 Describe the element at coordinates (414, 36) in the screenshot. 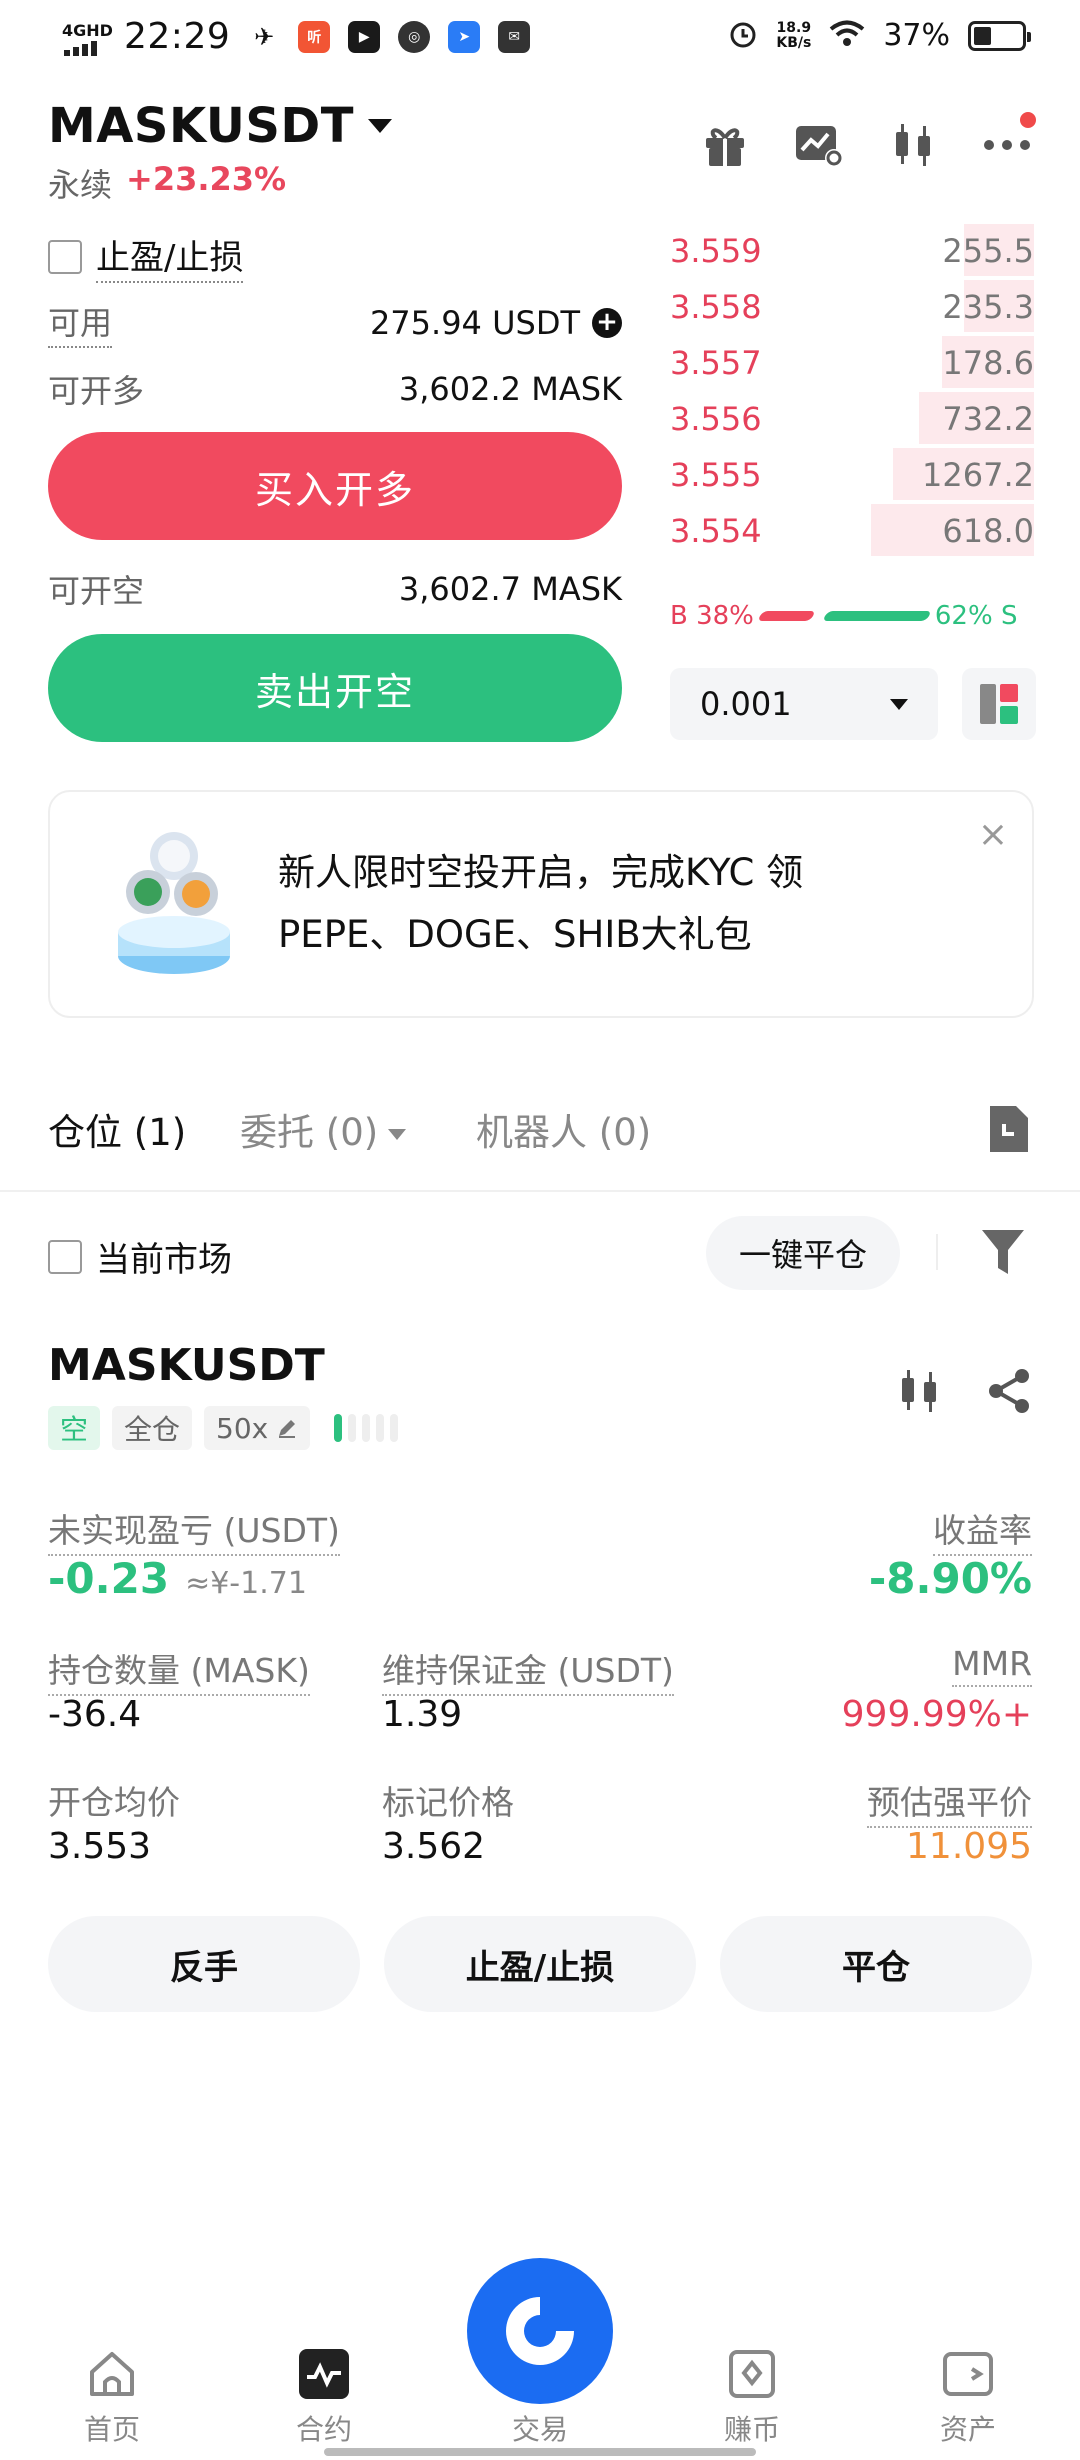

I see `message-app-icon: ◎` at that location.